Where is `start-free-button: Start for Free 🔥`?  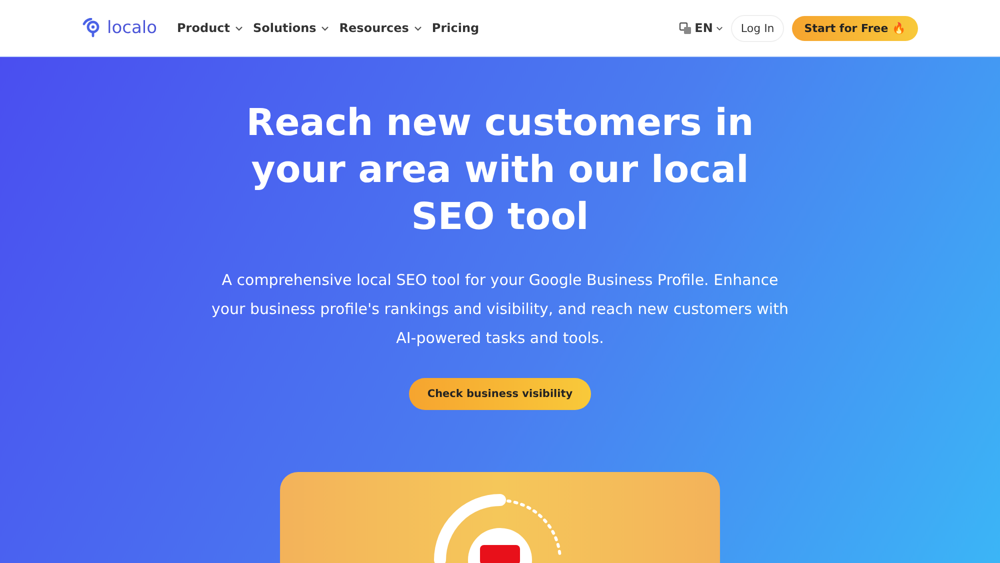
start-free-button: Start for Free 🔥 is located at coordinates (855, 28).